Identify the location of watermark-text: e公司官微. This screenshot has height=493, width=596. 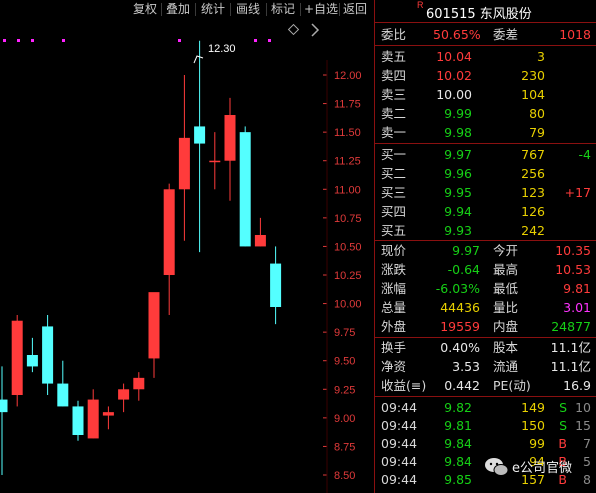
(542, 468).